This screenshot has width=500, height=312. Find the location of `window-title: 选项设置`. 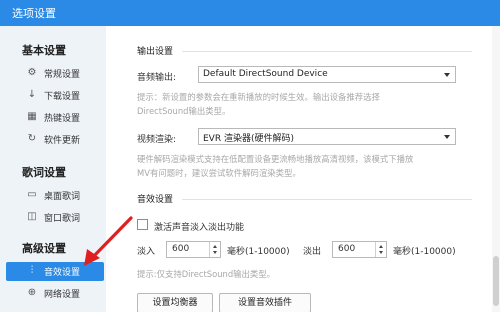

window-title: 选项设置 is located at coordinates (34, 13).